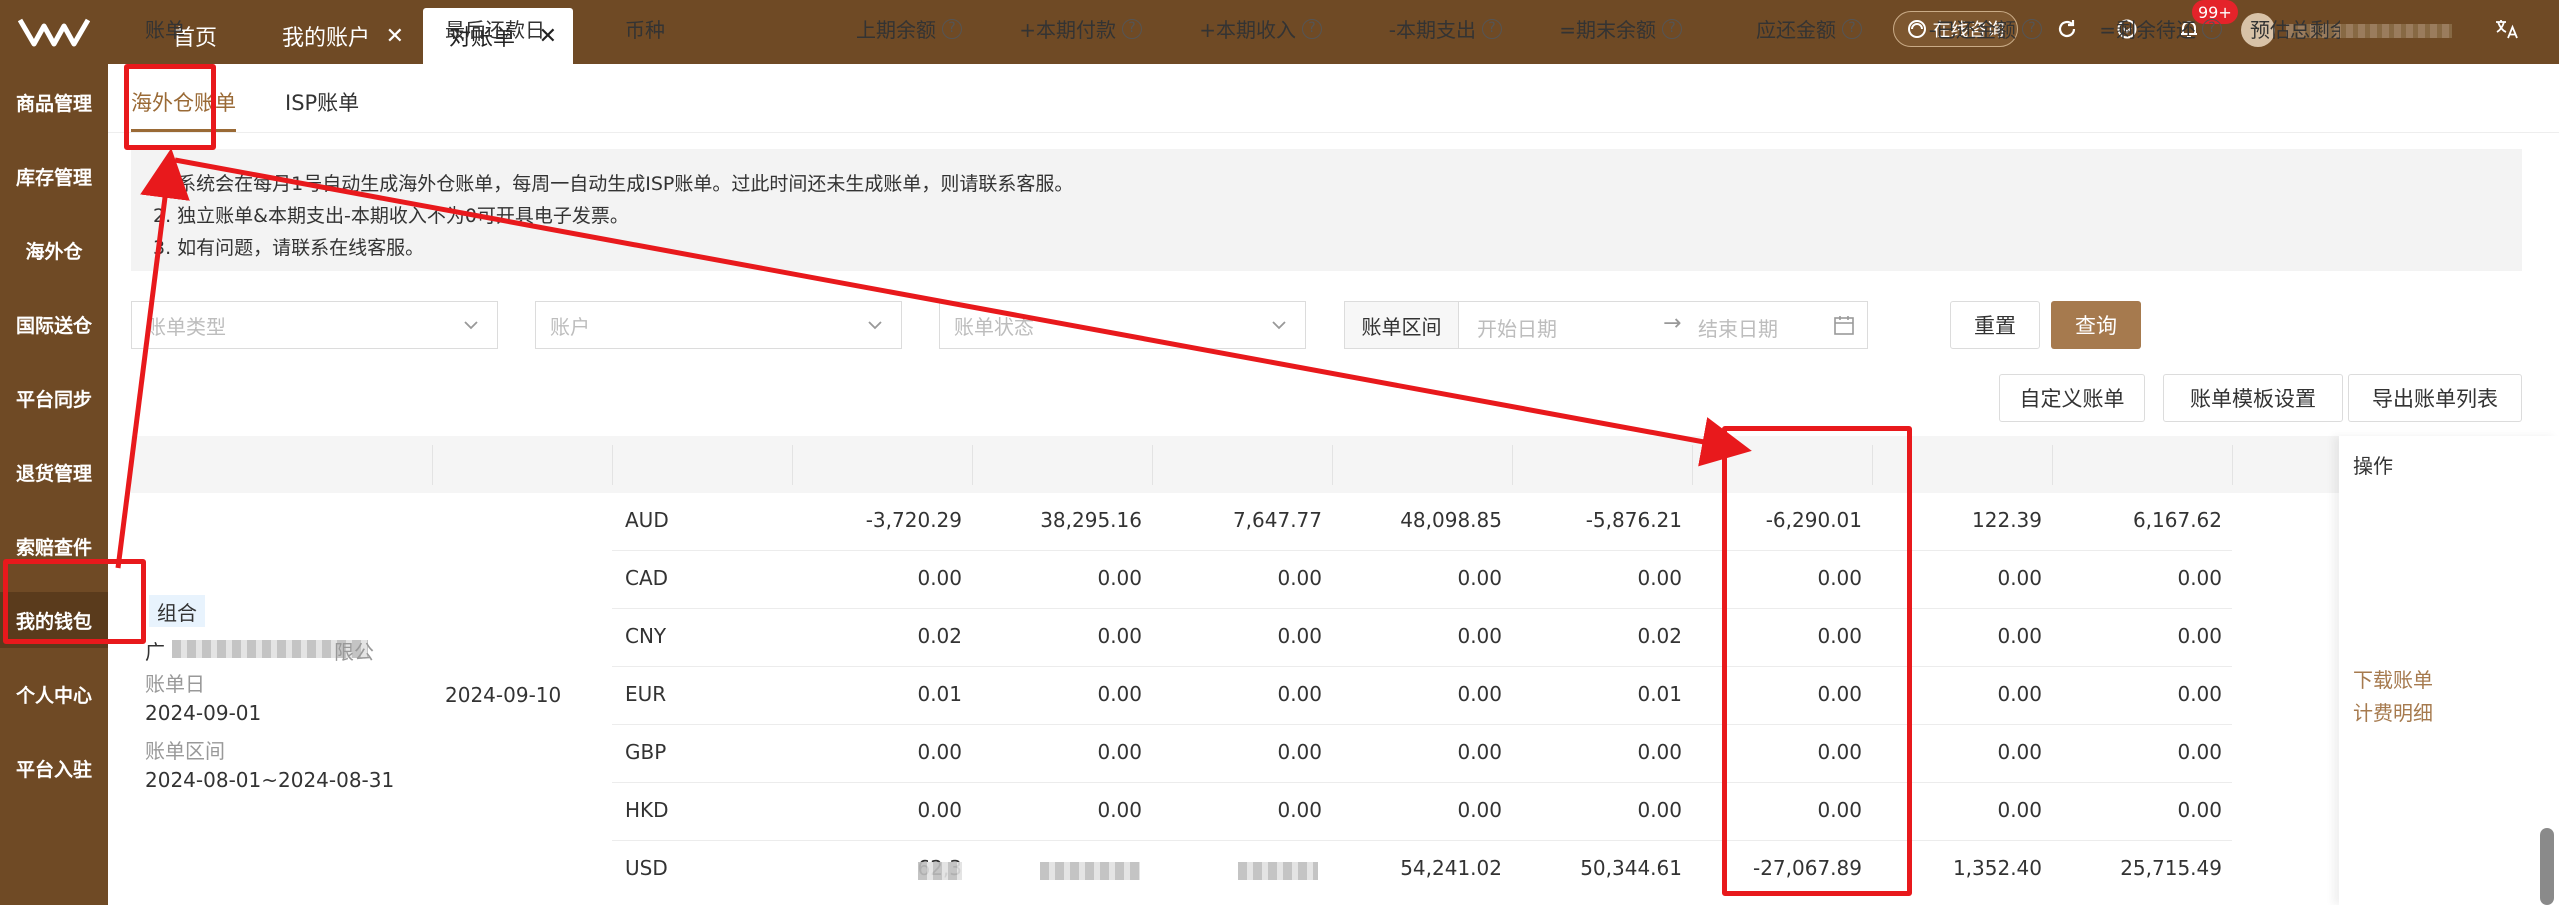 This screenshot has height=905, width=2559. Describe the element at coordinates (1326, 464) in the screenshot. I see `table-header` at that location.